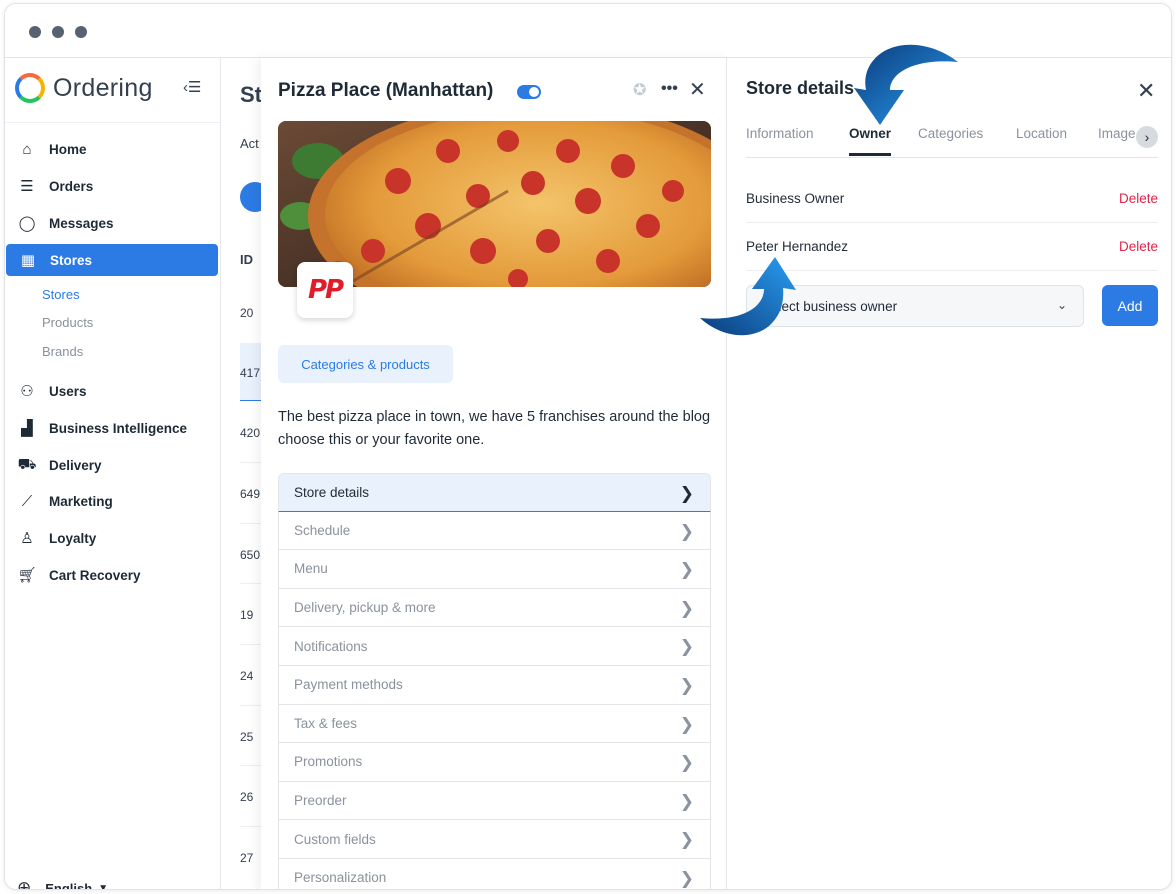 The height and width of the screenshot is (894, 1176). What do you see at coordinates (494, 646) in the screenshot?
I see `menu-item-notifications: Notifications ❯` at bounding box center [494, 646].